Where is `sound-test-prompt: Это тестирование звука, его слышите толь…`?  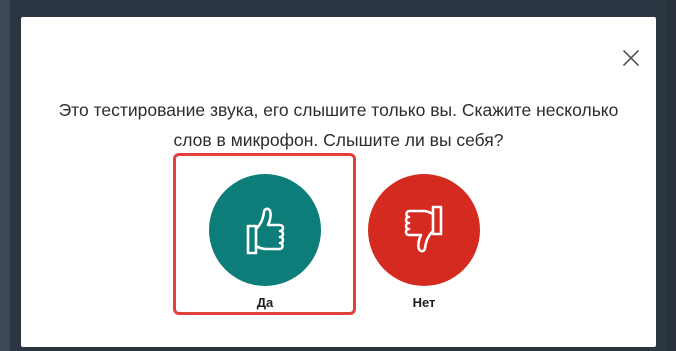 sound-test-prompt: Это тестирование звука, его слышите толь… is located at coordinates (338, 125).